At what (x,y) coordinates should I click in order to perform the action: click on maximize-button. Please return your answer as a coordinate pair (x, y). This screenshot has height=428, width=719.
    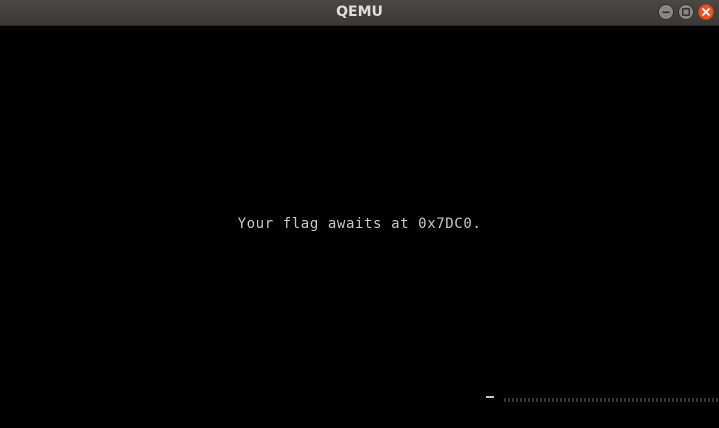
    Looking at the image, I should click on (686, 12).